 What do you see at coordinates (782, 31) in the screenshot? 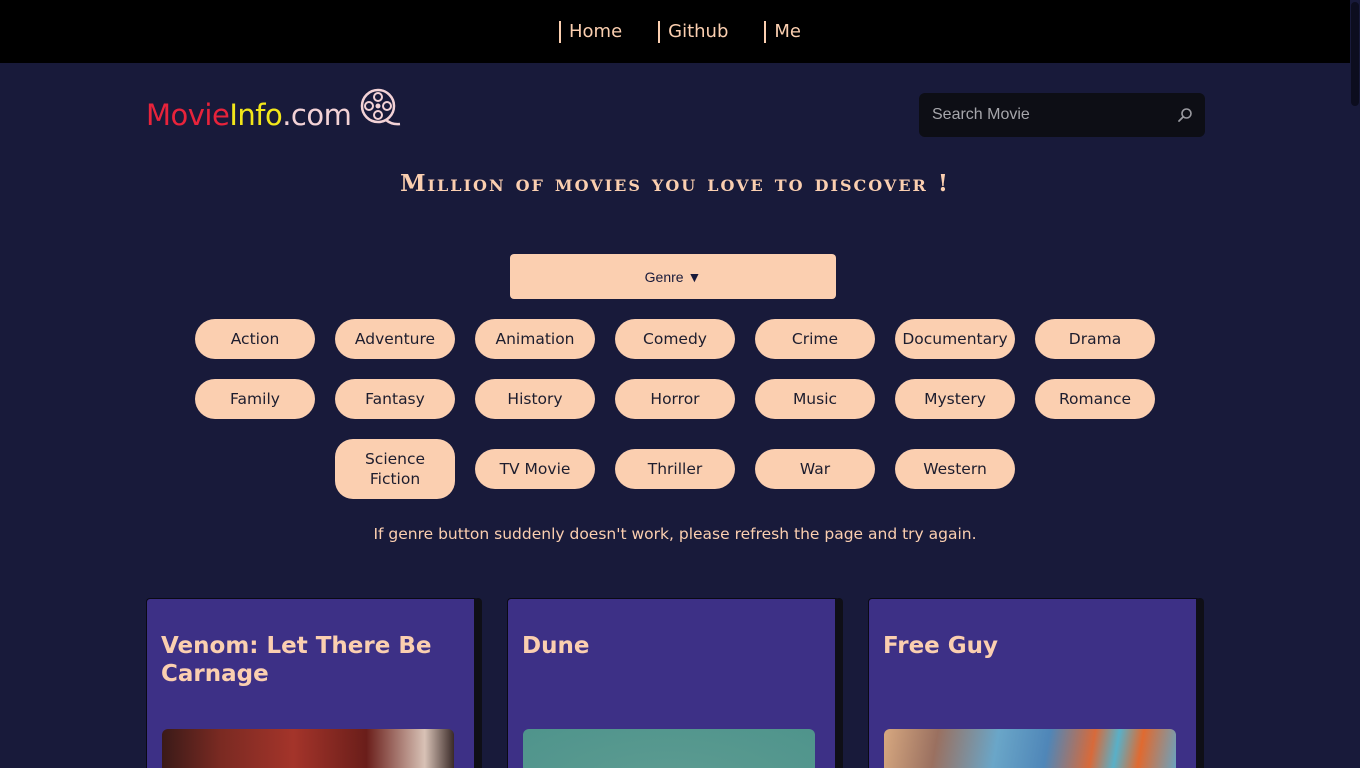
I see `nav-link-me: Me` at bounding box center [782, 31].